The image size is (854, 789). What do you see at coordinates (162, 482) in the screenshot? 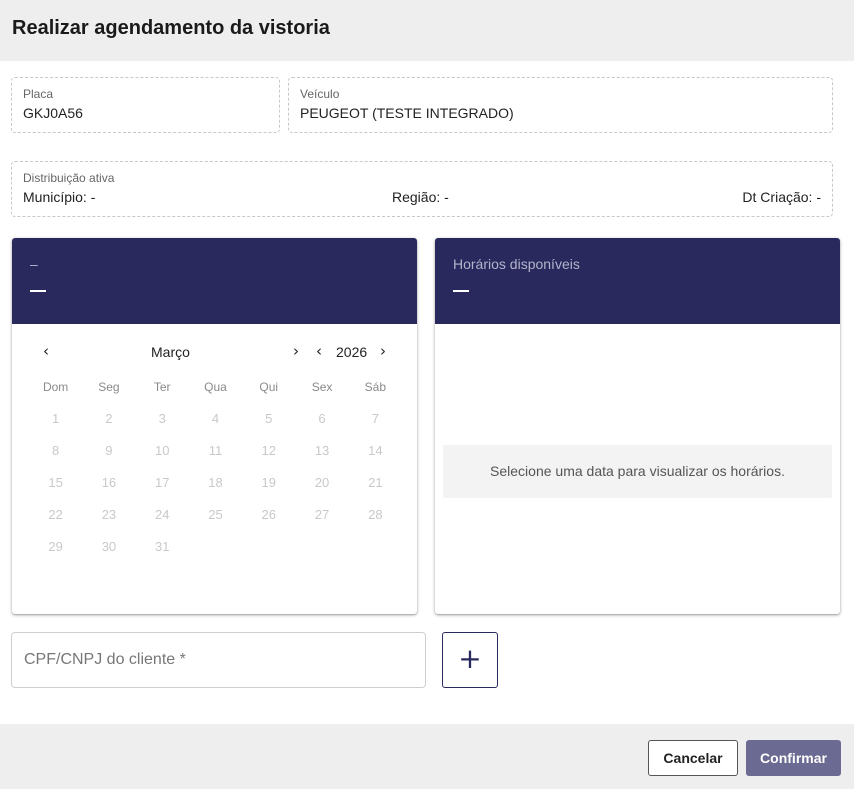
I see `calendar-day: 17` at bounding box center [162, 482].